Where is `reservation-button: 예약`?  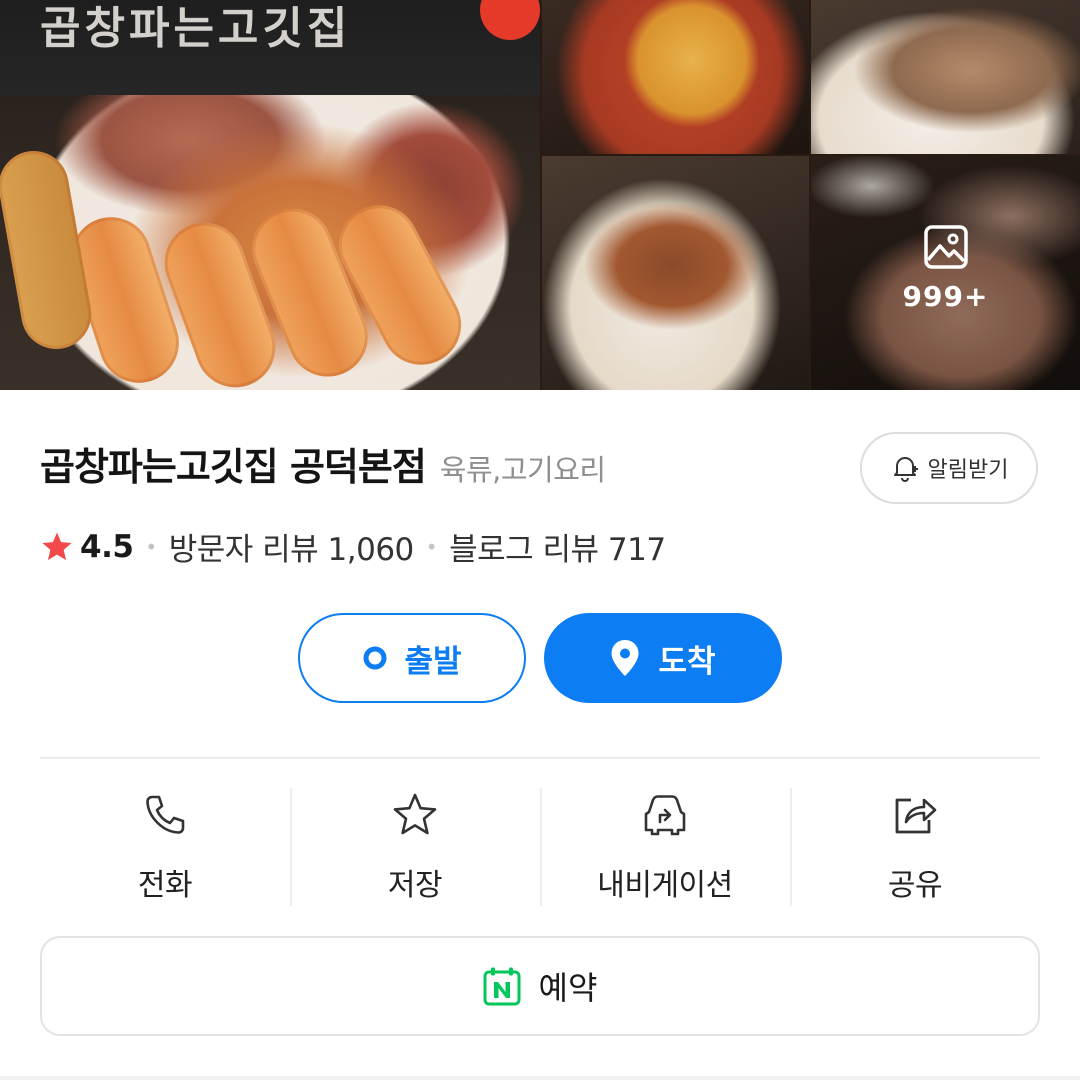
reservation-button: 예약 is located at coordinates (540, 986).